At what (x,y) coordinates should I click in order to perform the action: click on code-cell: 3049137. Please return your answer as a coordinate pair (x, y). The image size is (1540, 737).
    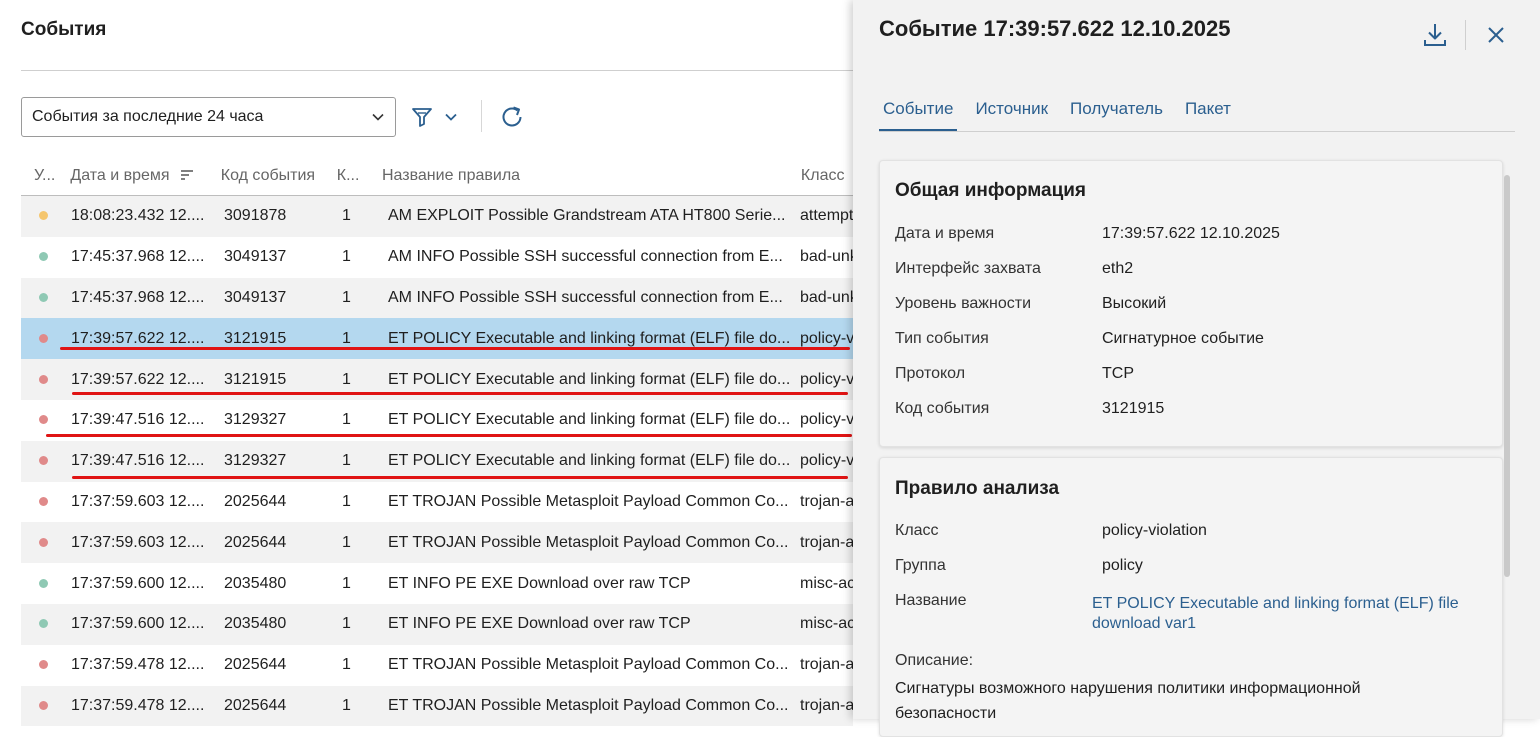
    Looking at the image, I should click on (255, 297).